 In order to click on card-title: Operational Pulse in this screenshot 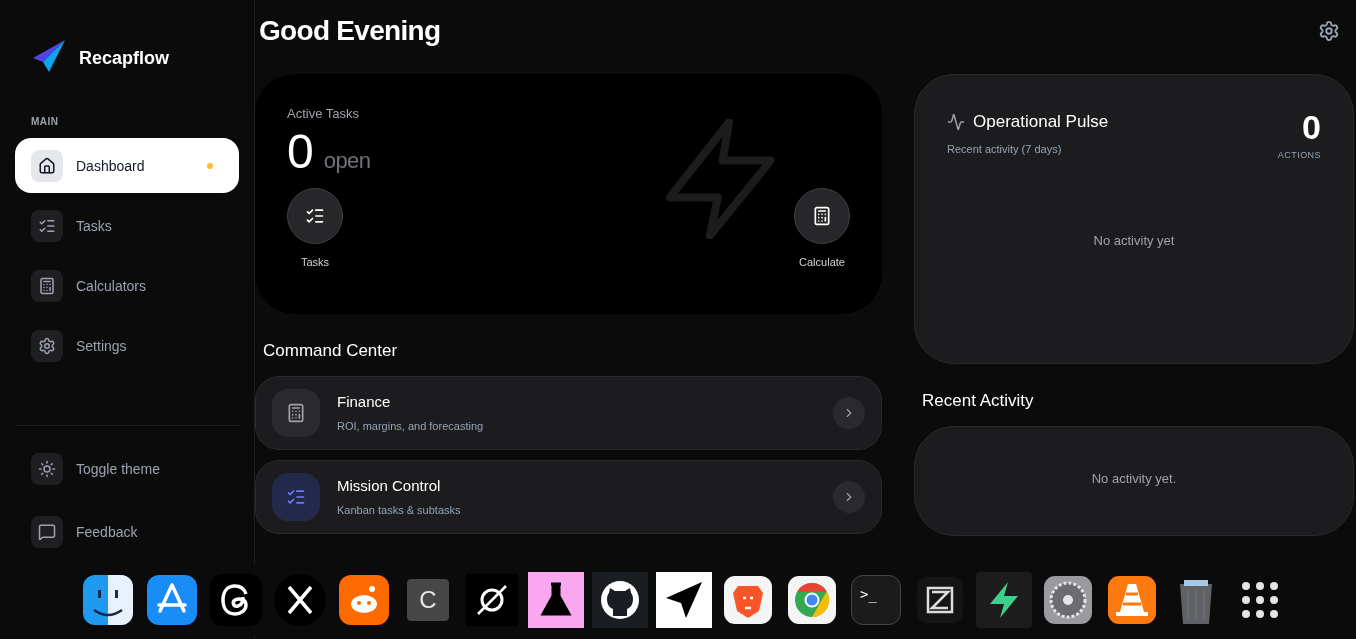, I will do `click(1041, 122)`.